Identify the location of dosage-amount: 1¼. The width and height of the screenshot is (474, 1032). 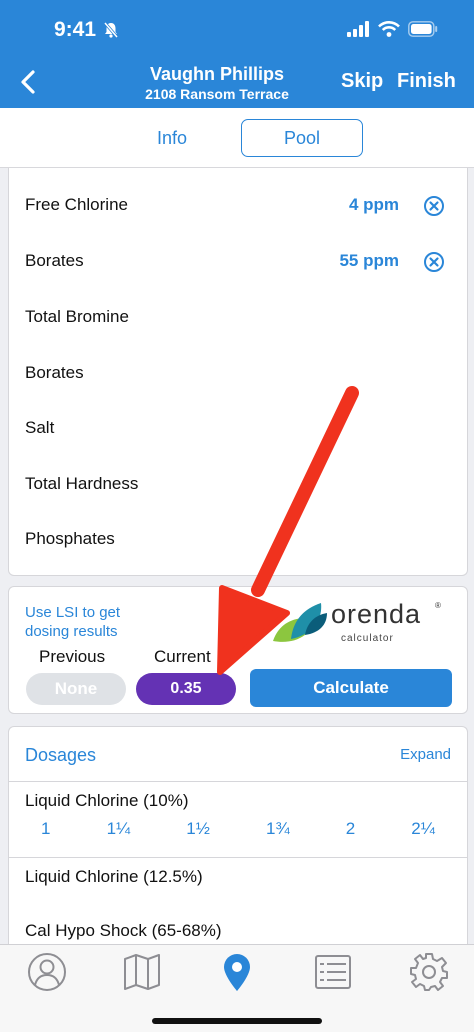
(119, 829).